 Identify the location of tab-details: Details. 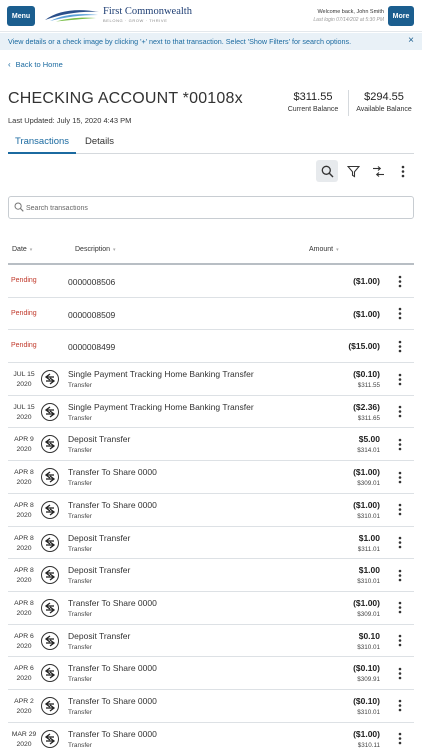
(99, 141).